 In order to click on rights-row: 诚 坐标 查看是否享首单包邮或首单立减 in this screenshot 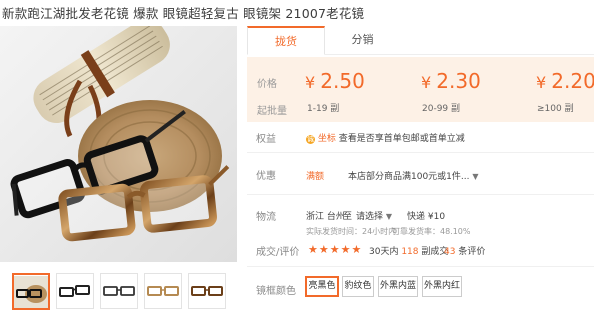, I will do `click(385, 137)`.